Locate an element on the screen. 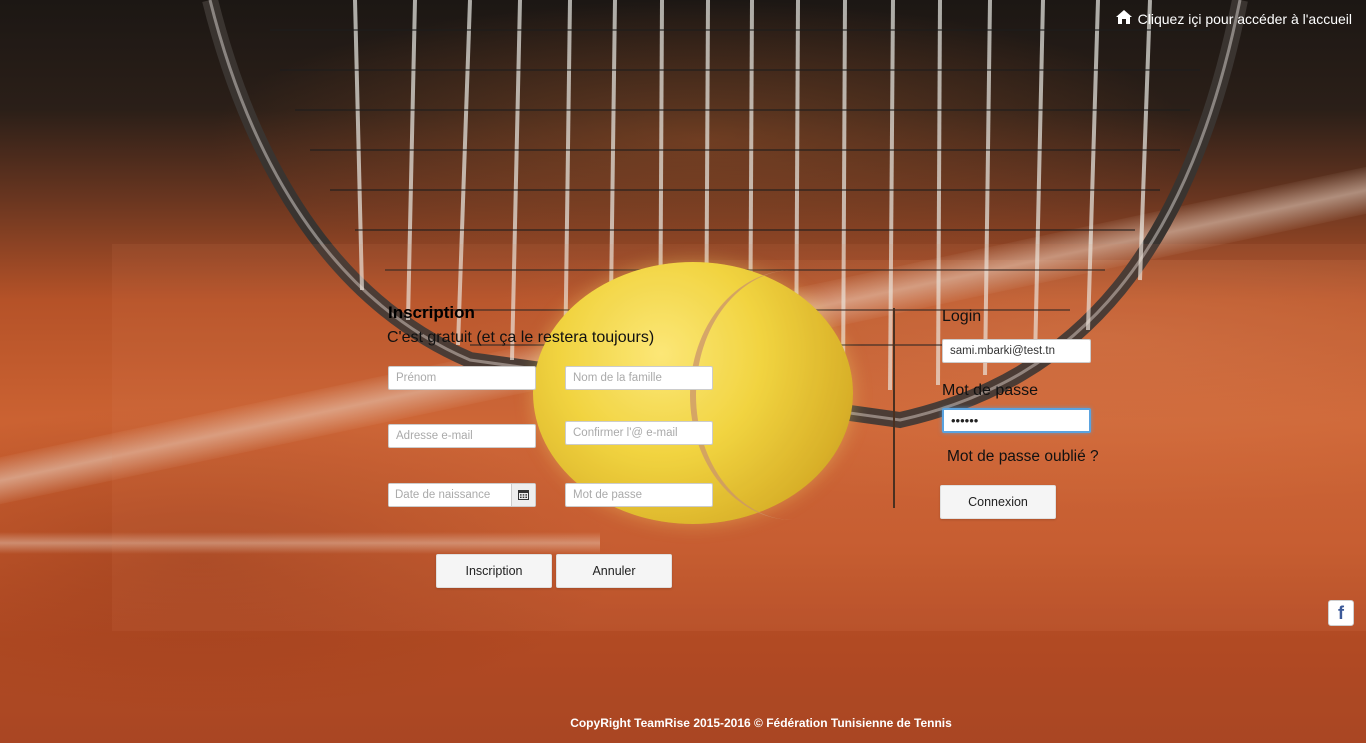 The height and width of the screenshot is (743, 1366). calendar-icon is located at coordinates (523, 495).